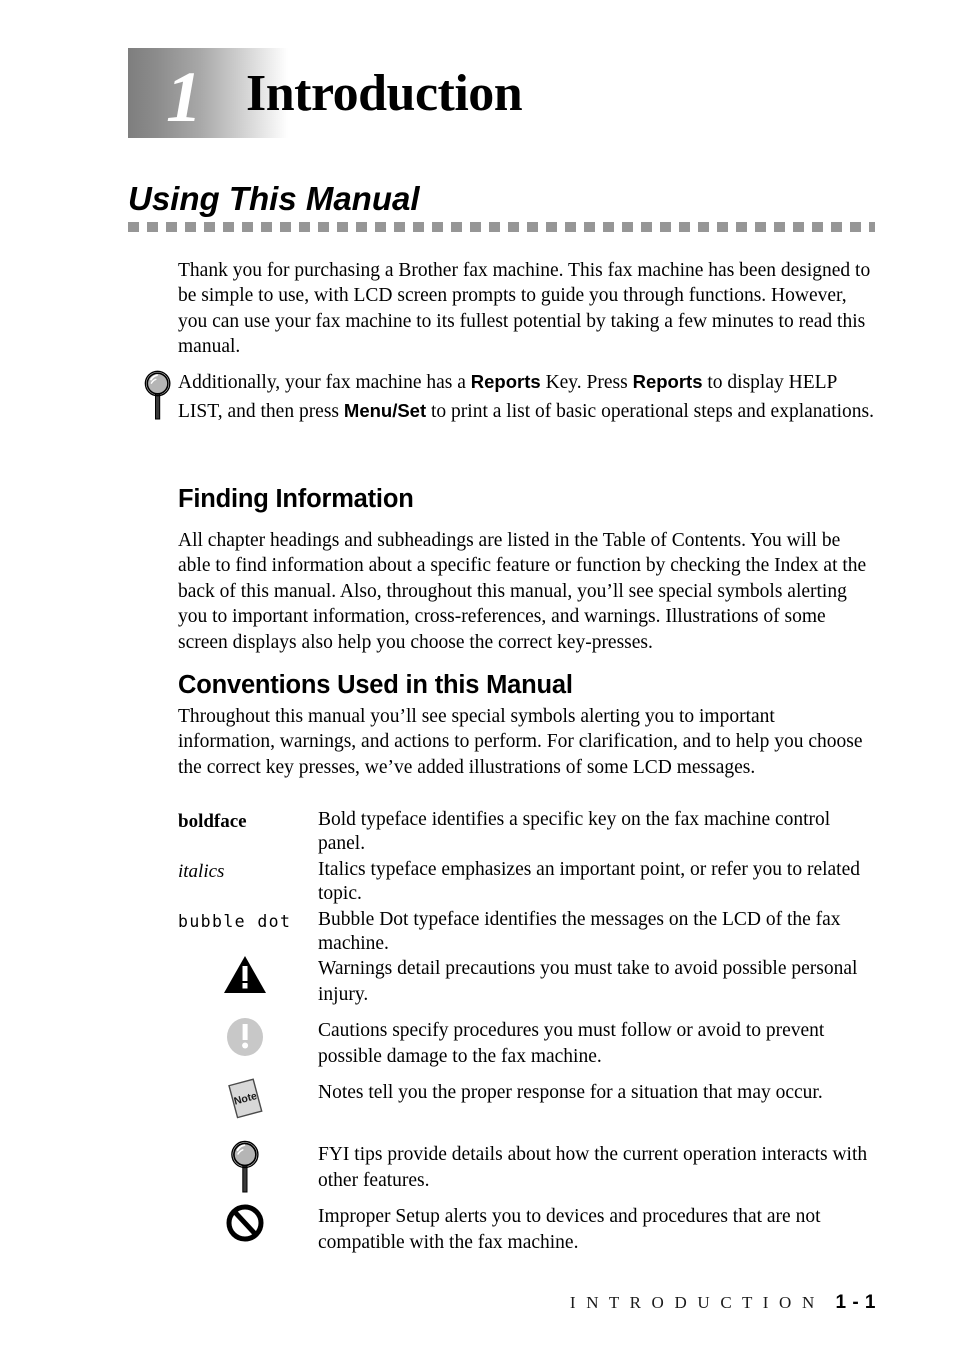 Image resolution: width=954 pixels, height=1352 pixels. Describe the element at coordinates (501, 227) in the screenshot. I see `dashed-rule-divider` at that location.